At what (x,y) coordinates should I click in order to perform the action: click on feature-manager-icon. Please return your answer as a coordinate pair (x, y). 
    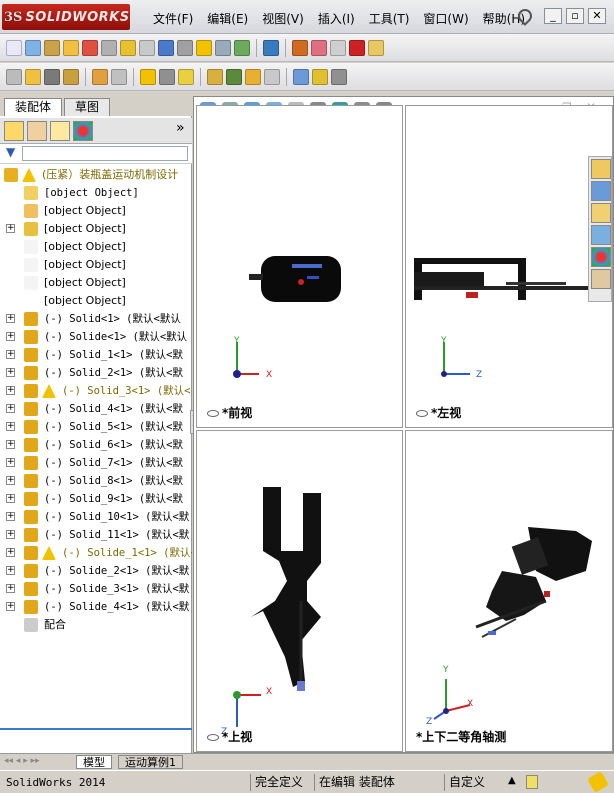
    Looking at the image, I should click on (14, 131).